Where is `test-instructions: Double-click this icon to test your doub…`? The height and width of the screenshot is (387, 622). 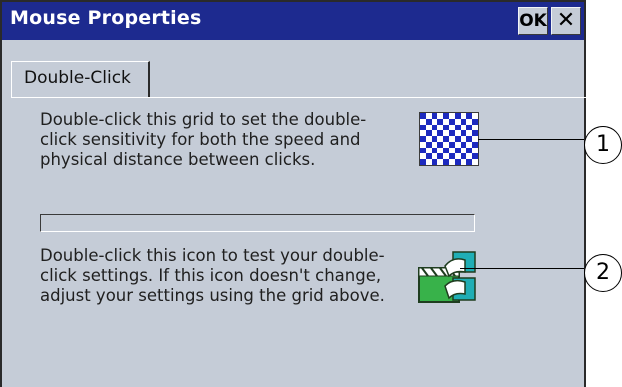 test-instructions: Double-click this icon to test your doub… is located at coordinates (212, 275).